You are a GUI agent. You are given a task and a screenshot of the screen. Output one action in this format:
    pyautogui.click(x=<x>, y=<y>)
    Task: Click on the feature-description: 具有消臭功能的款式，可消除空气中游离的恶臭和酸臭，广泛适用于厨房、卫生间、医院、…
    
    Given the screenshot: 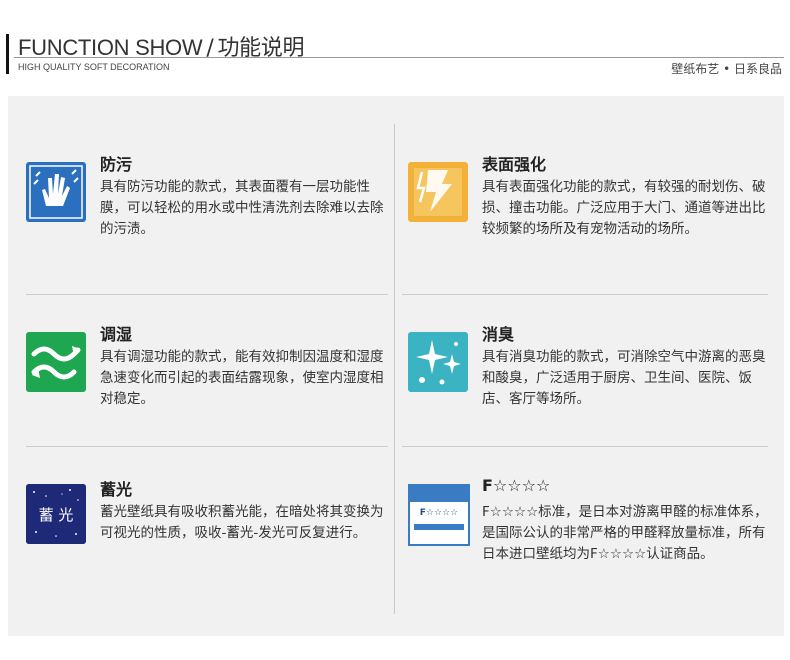 What is the action you would take?
    pyautogui.click(x=624, y=378)
    